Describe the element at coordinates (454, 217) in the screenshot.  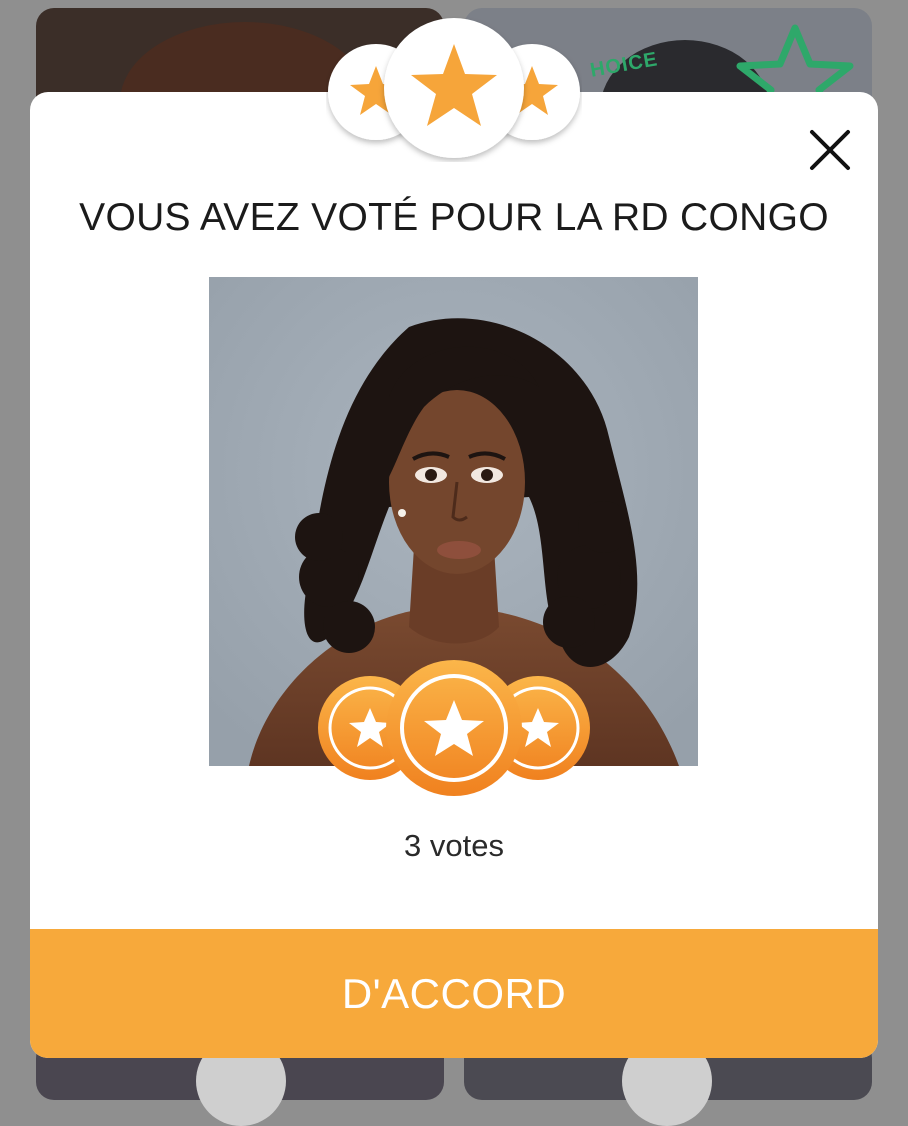
I see `dialog-title: VOUS AVEZ VOTÉ POUR LA RD CONGO` at that location.